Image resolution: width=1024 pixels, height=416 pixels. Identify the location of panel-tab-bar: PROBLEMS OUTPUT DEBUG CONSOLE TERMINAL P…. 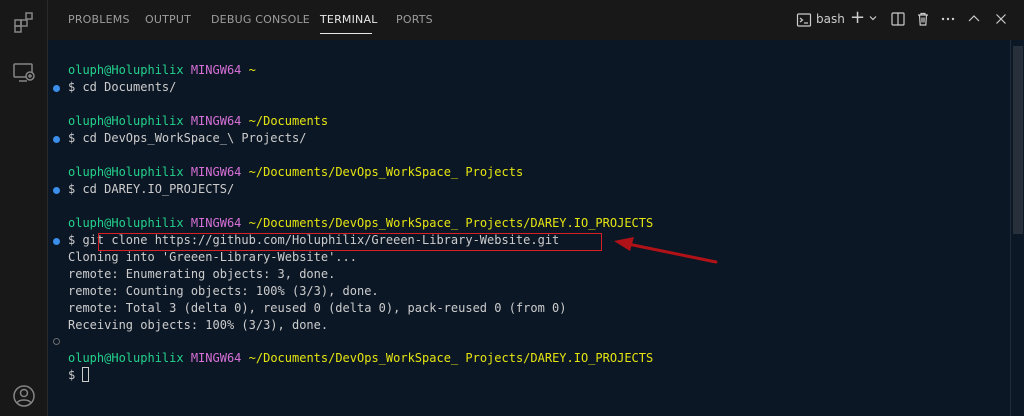
(536, 20).